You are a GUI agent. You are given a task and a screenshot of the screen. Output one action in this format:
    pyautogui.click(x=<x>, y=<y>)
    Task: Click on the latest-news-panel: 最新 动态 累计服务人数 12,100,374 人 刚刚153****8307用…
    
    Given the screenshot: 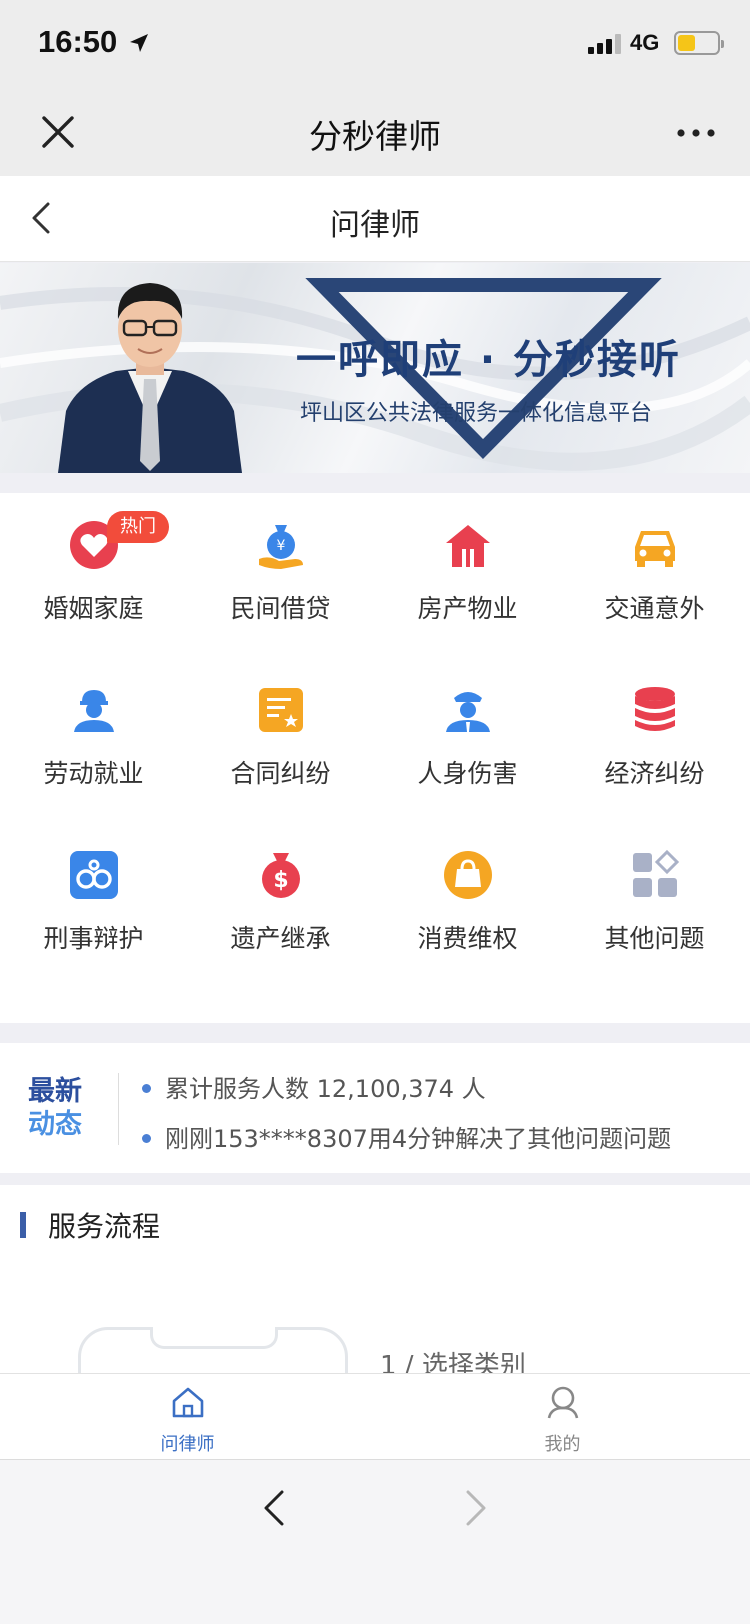 What is the action you would take?
    pyautogui.click(x=375, y=1108)
    